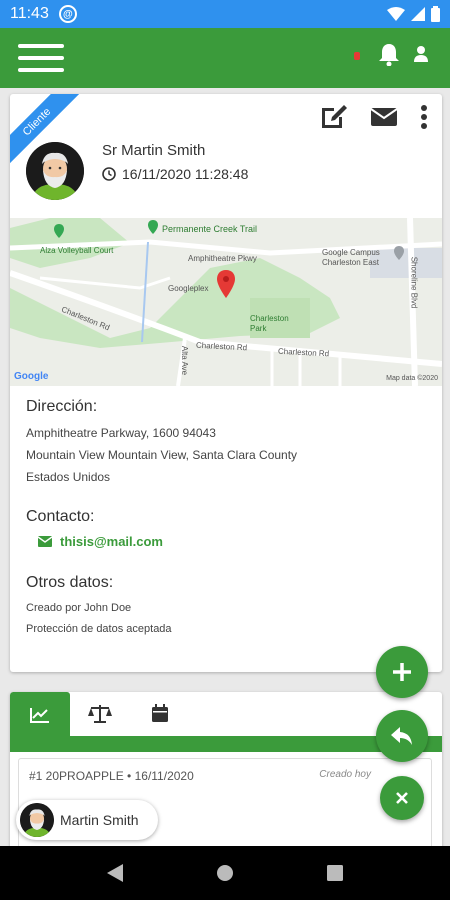 Image resolution: width=450 pixels, height=900 pixels. Describe the element at coordinates (31, 376) in the screenshot. I see `google-logo: Google` at that location.